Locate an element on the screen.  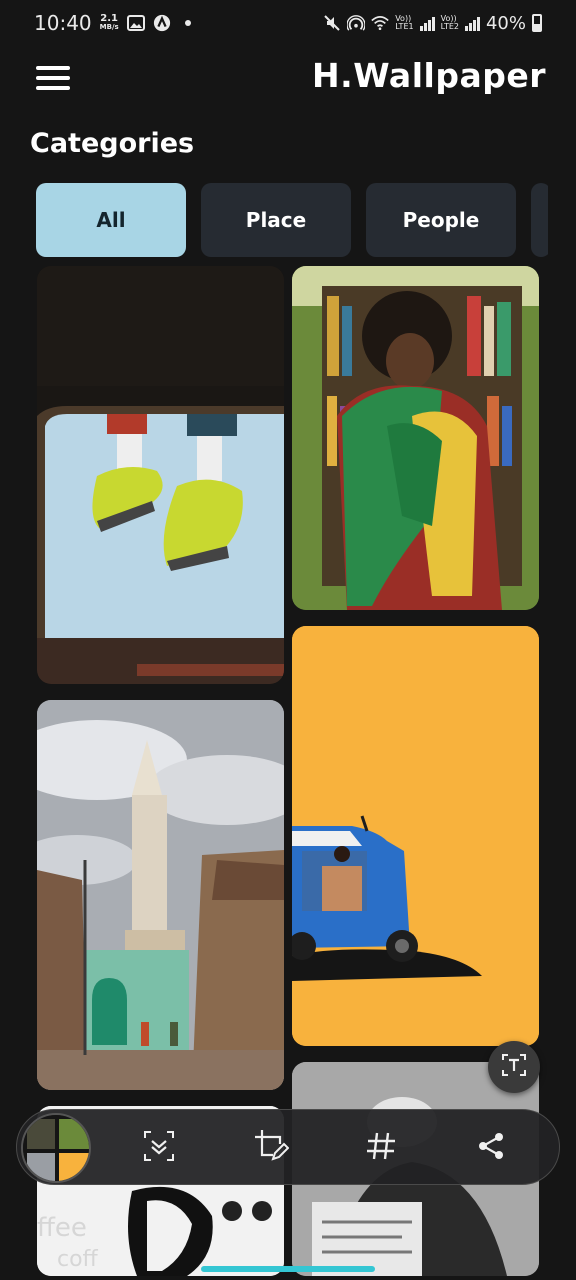
status-bar: 10:40 2.1 MB/s Vo)) LTE1 Vo)) LTE2 40% is located at coordinates (288, 23).